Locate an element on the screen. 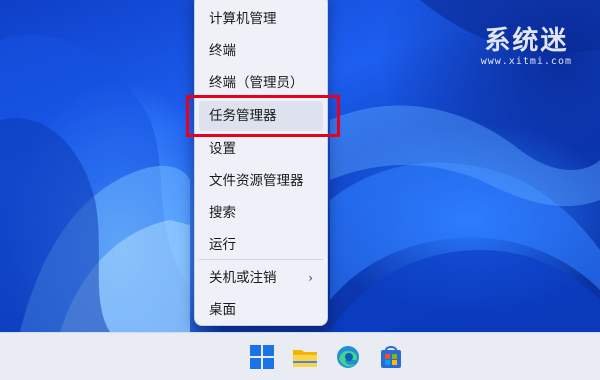  site-watermark: 系统迷 www.xitmi.com is located at coordinates (526, 47).